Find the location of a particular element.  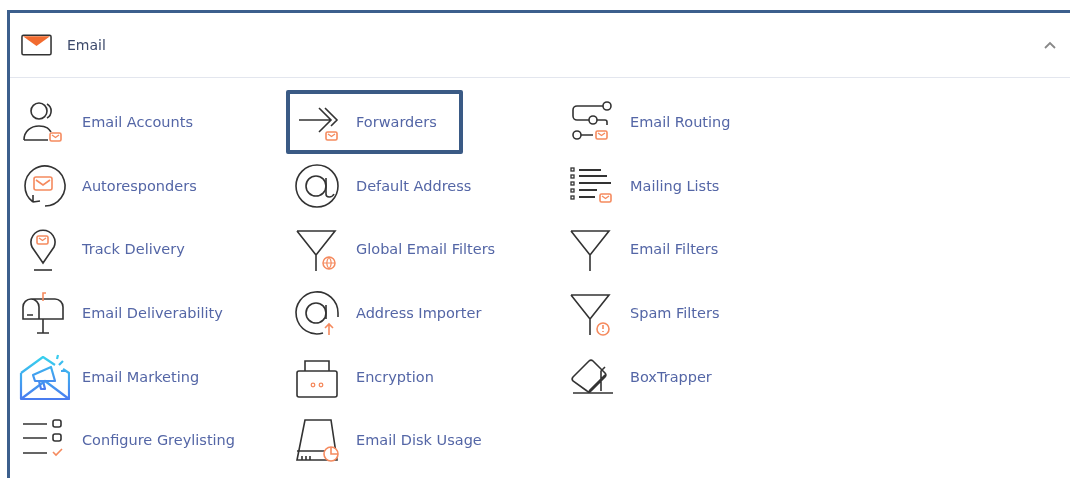

feature-link: Address Importer is located at coordinates (389, 312).